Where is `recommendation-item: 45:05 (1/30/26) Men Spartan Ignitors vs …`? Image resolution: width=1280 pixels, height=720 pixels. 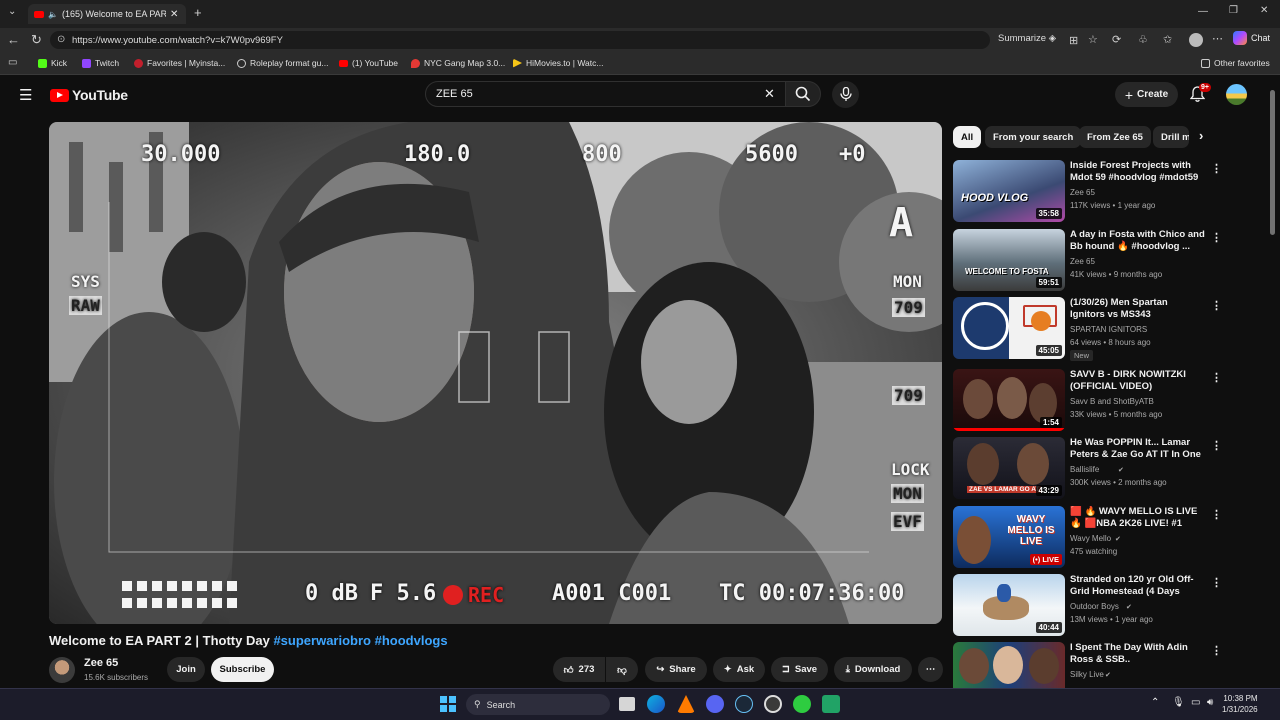 recommendation-item: 45:05 (1/30/26) Men Spartan Ignitors vs … is located at coordinates (1103, 329).